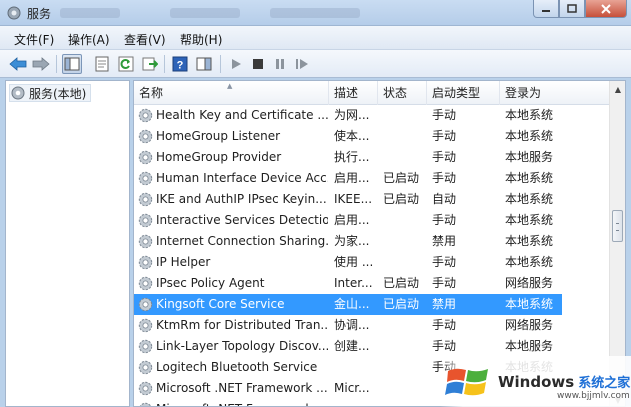 The height and width of the screenshot is (407, 631). What do you see at coordinates (444, 241) in the screenshot?
I see `service-startup-type-cell: 禁用` at bounding box center [444, 241].